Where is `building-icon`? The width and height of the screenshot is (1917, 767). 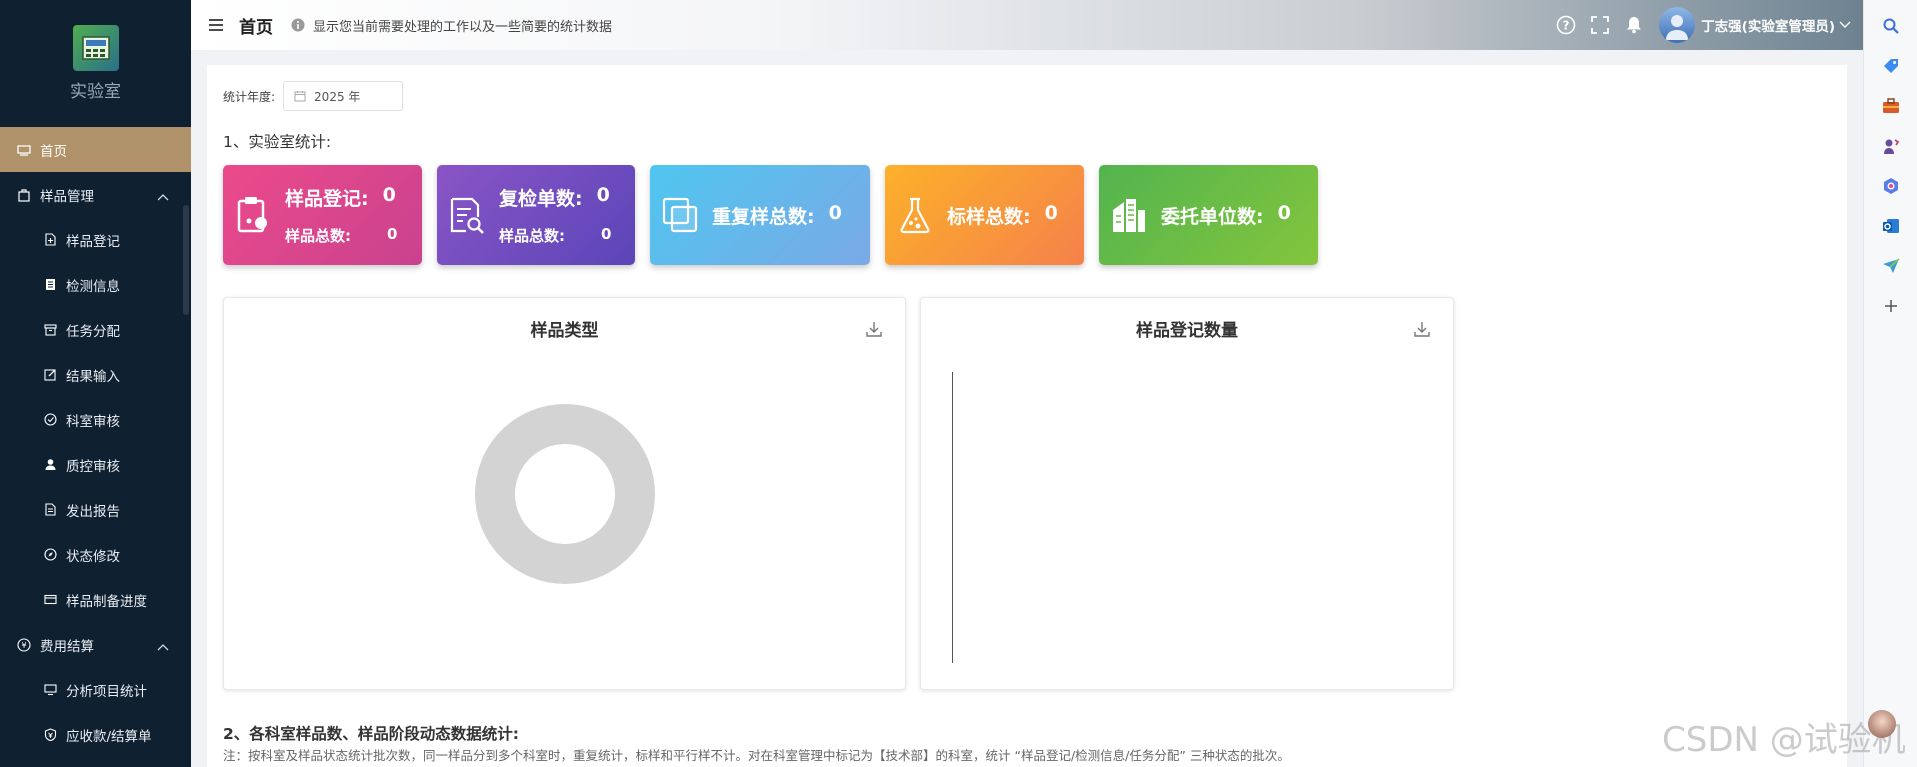
building-icon is located at coordinates (1129, 215).